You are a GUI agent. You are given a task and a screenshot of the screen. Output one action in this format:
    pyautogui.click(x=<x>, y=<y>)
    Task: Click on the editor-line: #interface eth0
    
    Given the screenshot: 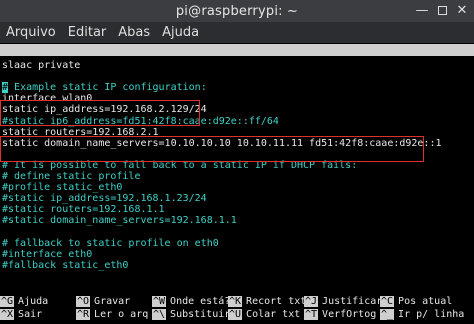 What is the action you would take?
    pyautogui.click(x=47, y=254)
    